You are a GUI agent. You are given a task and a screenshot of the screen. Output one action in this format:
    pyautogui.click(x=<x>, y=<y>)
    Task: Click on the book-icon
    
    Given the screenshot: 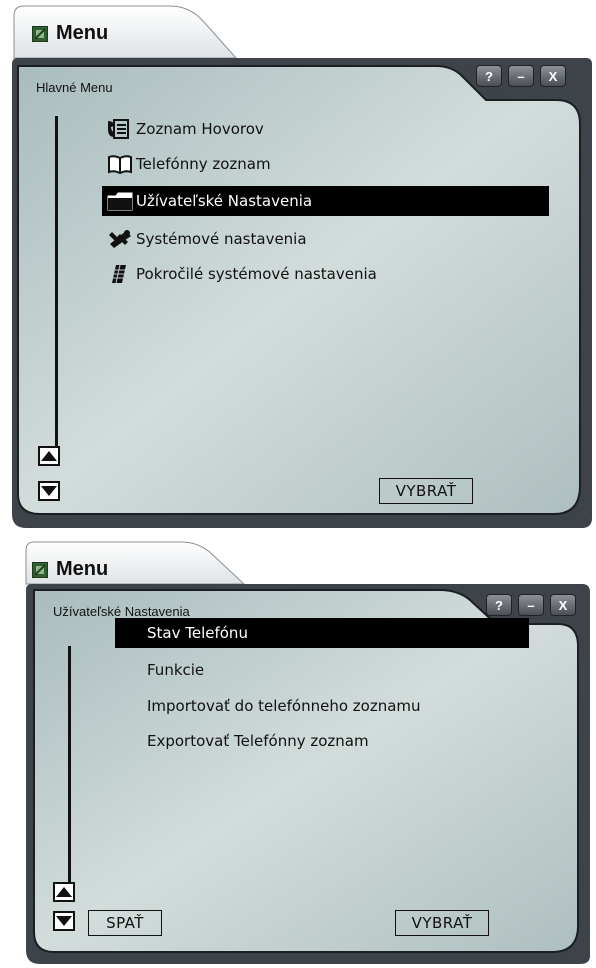 What is the action you would take?
    pyautogui.click(x=120, y=164)
    